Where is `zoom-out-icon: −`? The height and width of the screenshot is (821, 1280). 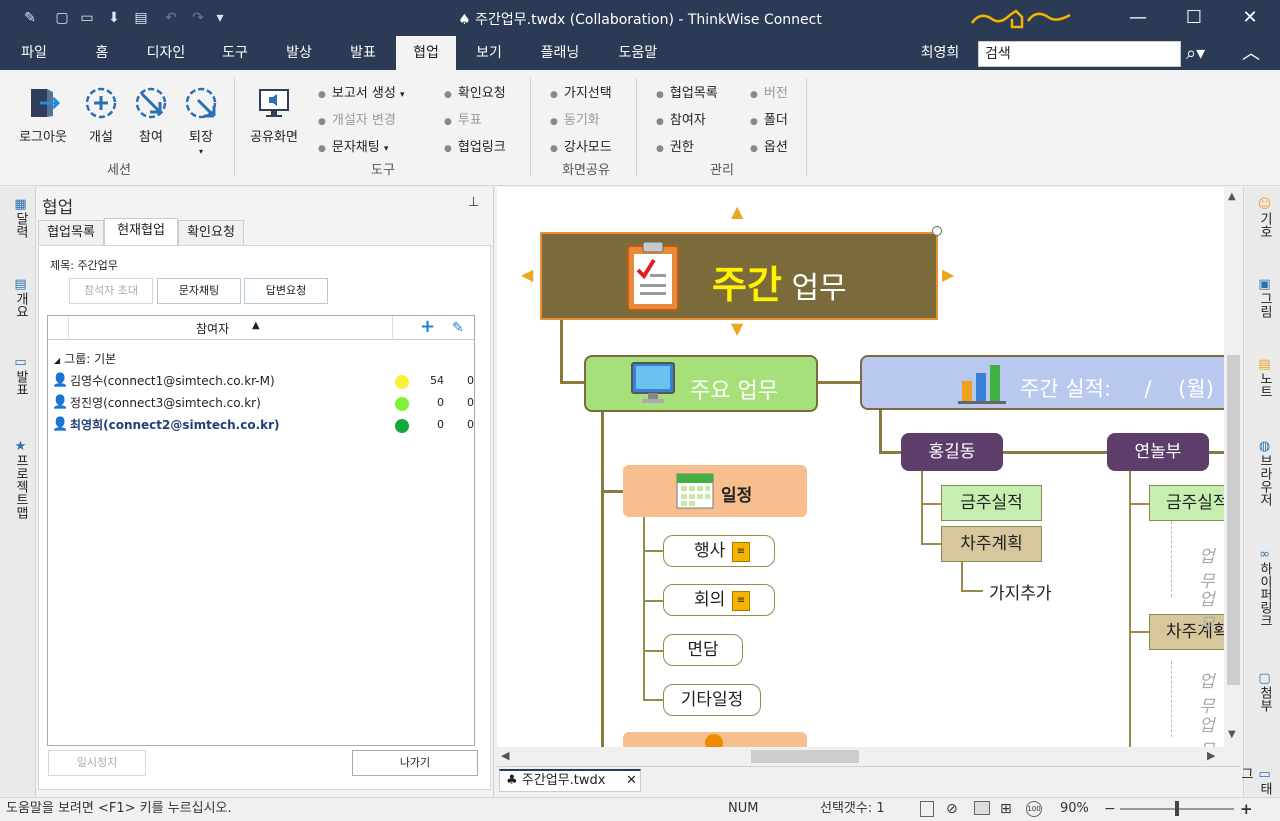
zoom-out-icon: − is located at coordinates (1110, 809).